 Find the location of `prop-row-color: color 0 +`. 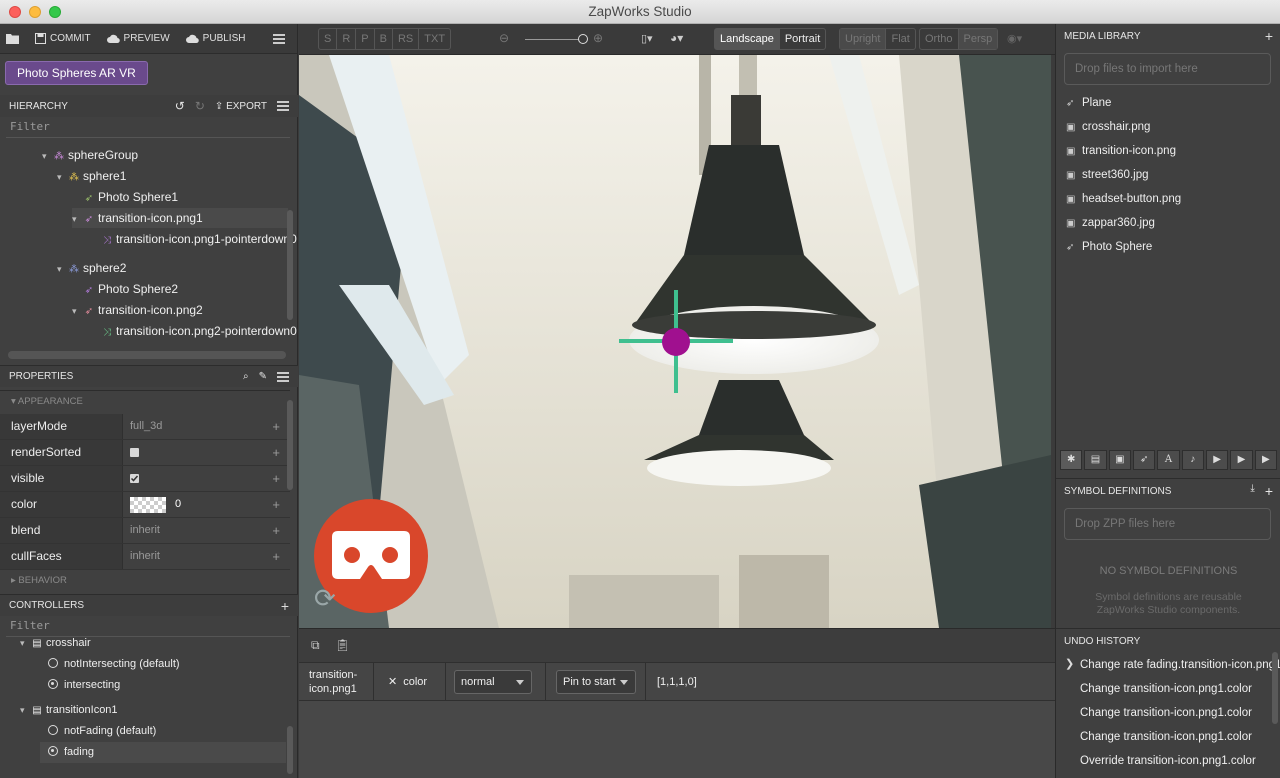

prop-row-color: color 0 + is located at coordinates (145, 505).